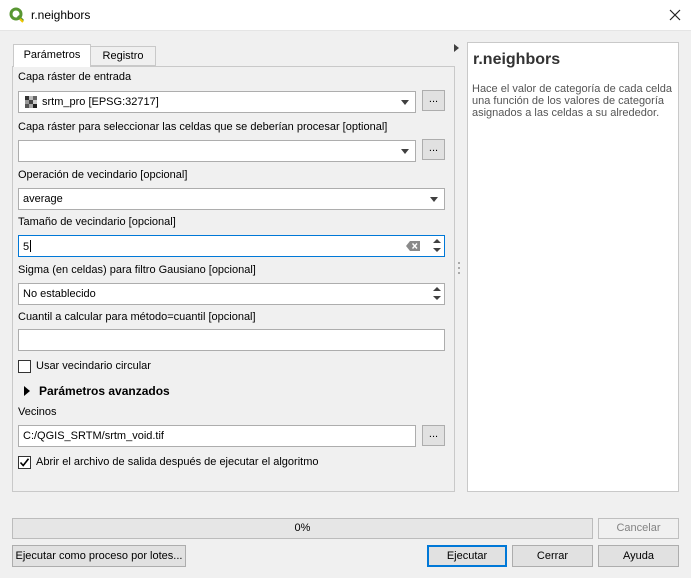 This screenshot has width=691, height=578. I want to click on title-bar: r.neighbors, so click(345, 15).